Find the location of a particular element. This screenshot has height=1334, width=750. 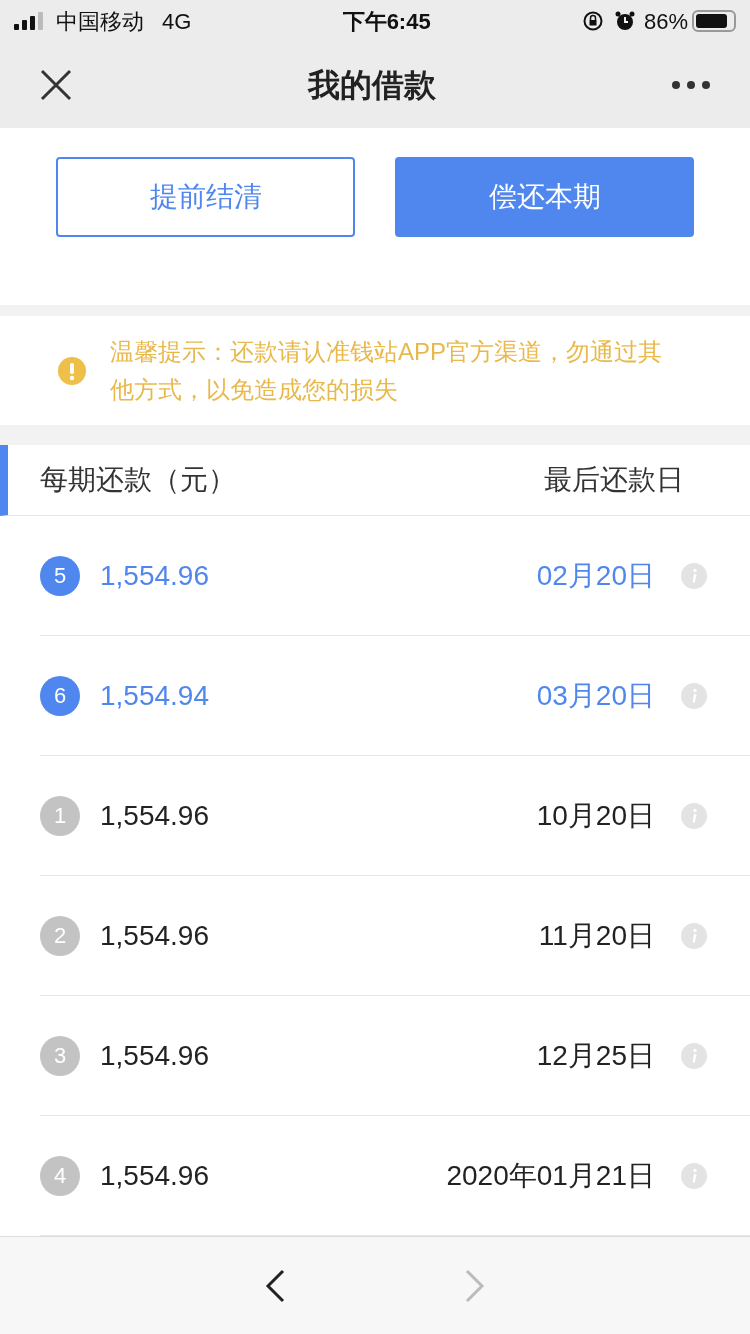

carrier-name: 中国移动 is located at coordinates (100, 21).